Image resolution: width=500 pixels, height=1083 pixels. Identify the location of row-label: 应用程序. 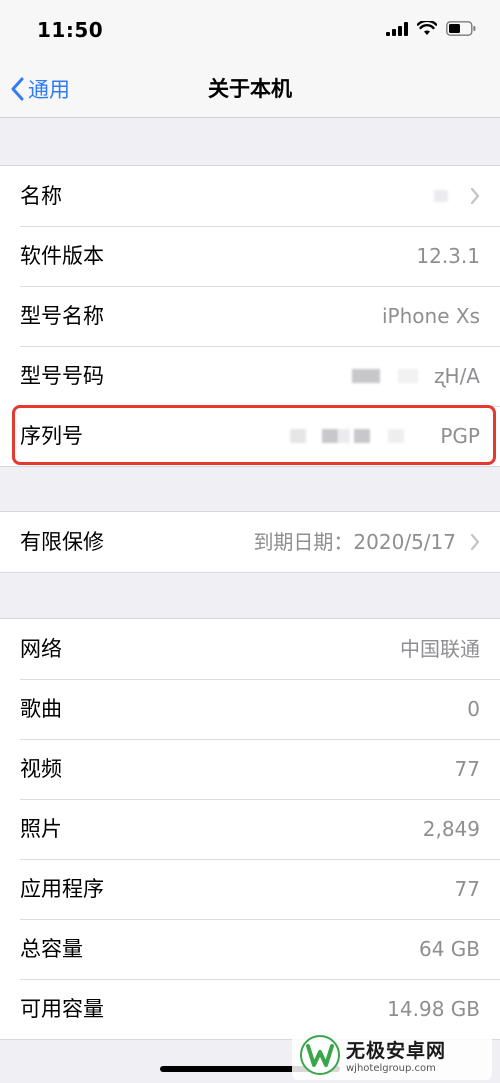
(62, 889).